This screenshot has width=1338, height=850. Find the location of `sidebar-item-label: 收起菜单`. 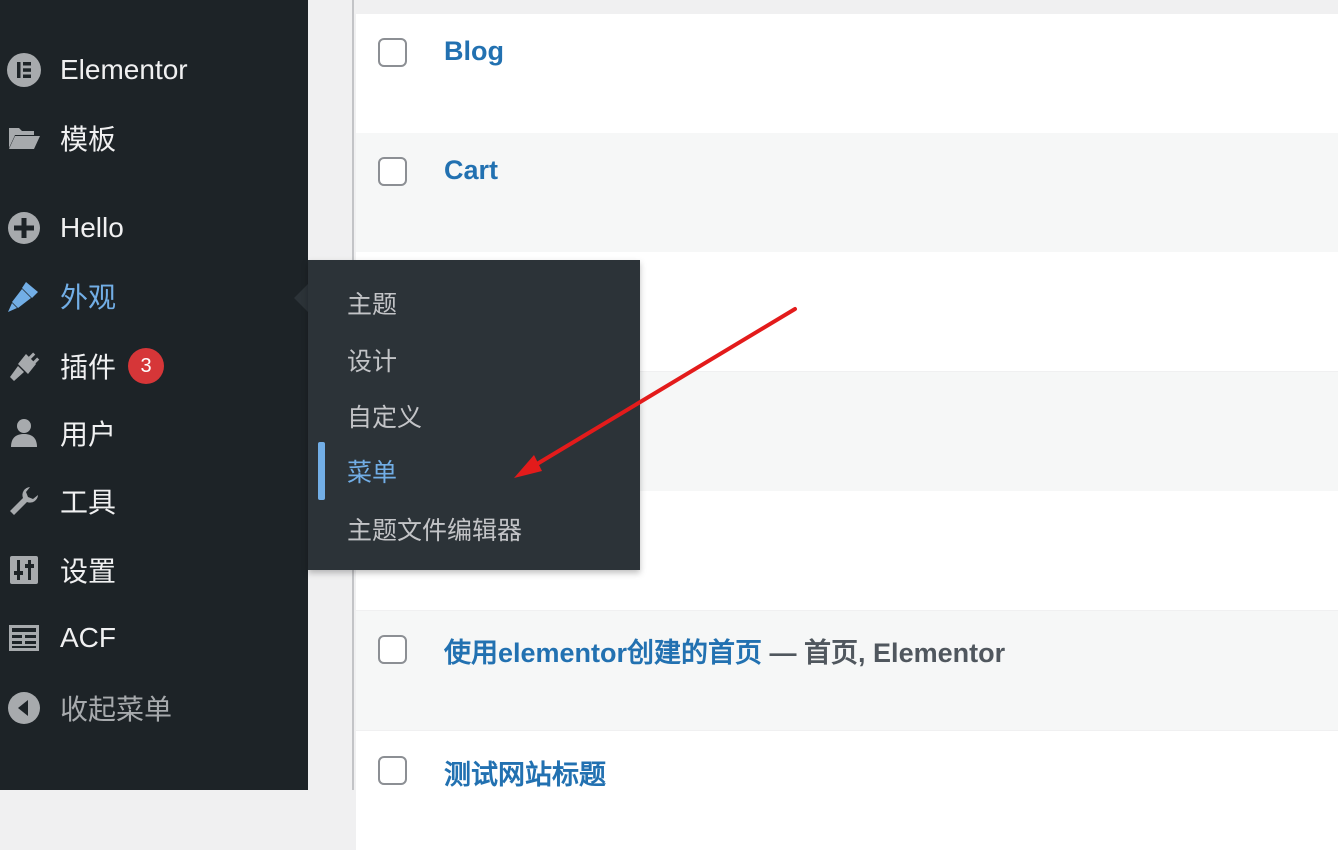

sidebar-item-label: 收起菜单 is located at coordinates (116, 709).